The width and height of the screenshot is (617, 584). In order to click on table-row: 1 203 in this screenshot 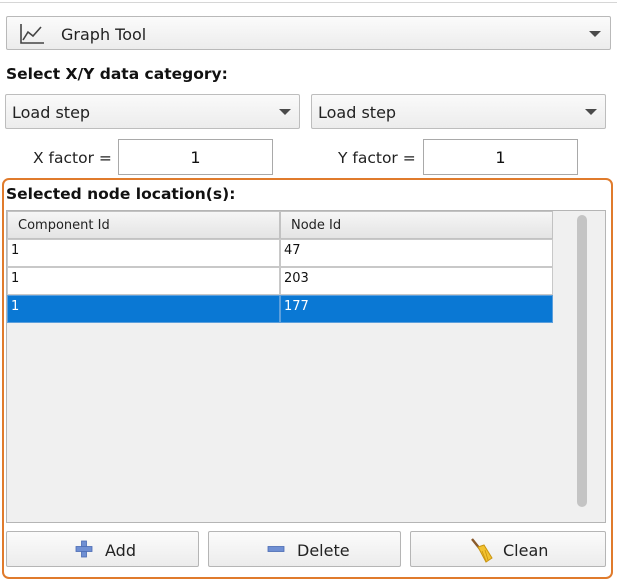, I will do `click(280, 281)`.